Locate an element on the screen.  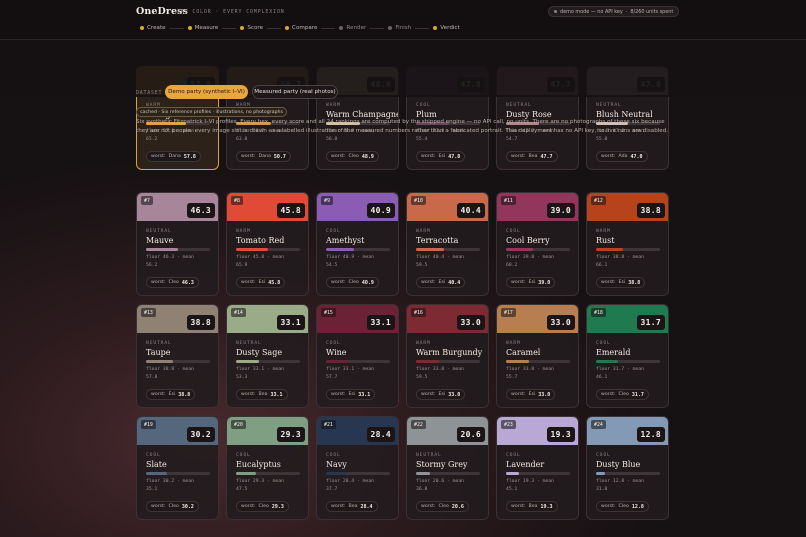
rank-badge: #15 is located at coordinates (328, 312).